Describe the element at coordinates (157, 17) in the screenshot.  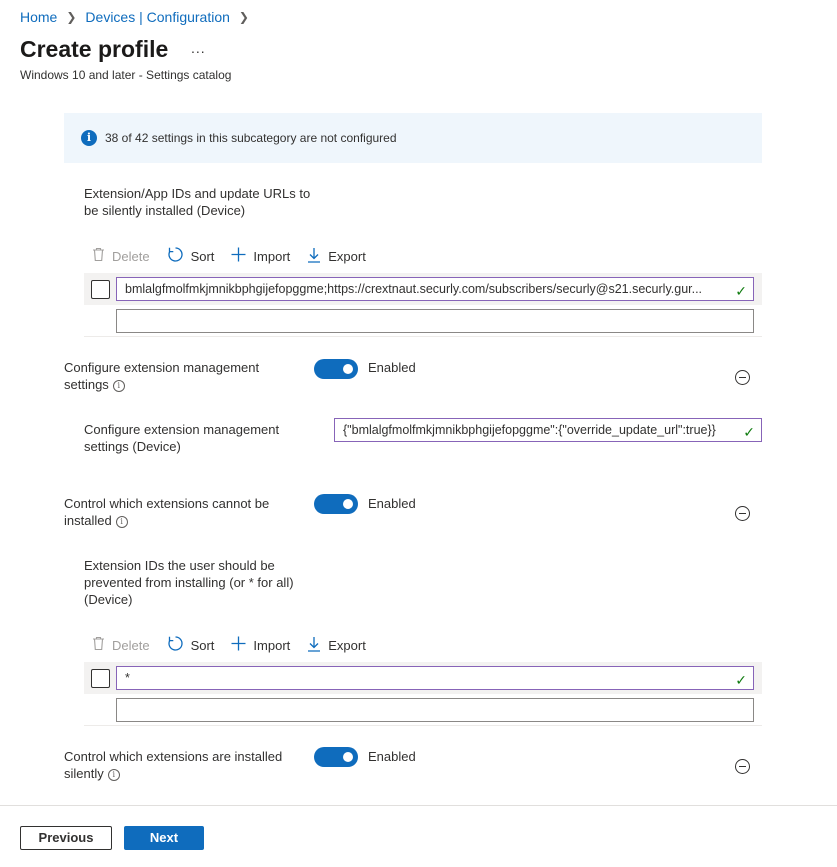
I see `breadcrumb-devices-configuration-link: Devices | Configuration` at that location.